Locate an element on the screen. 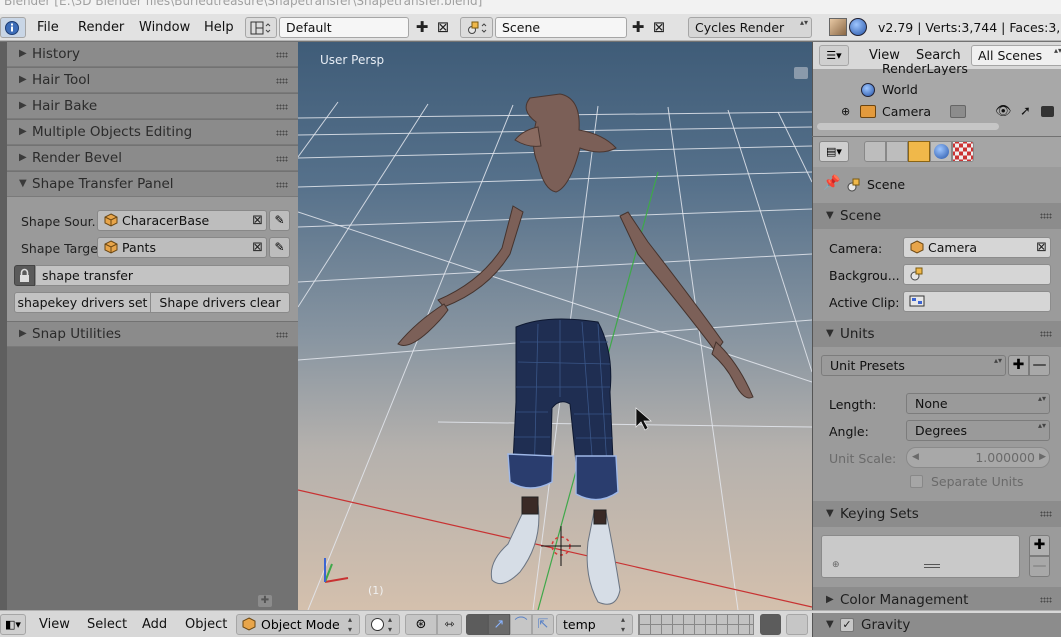  object-menu: Object is located at coordinates (206, 624).